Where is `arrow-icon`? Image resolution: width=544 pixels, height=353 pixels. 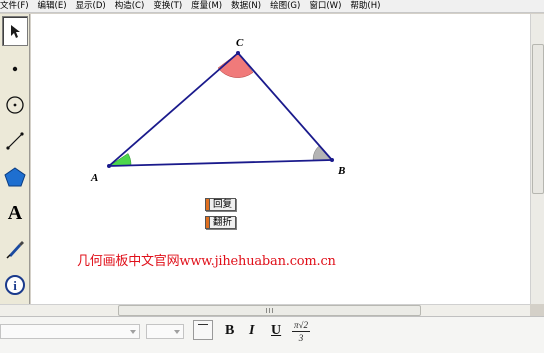
arrow-icon is located at coordinates (15, 31).